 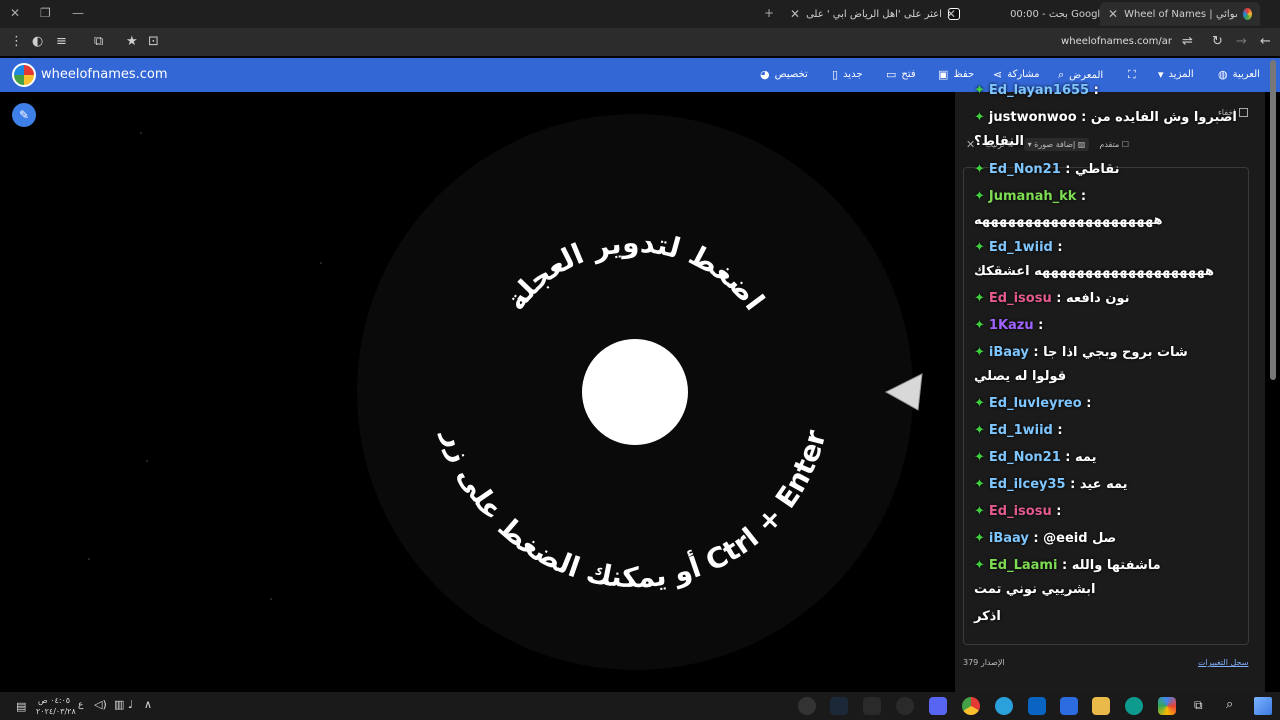 I want to click on customize-button: ◕ تخصيص, so click(x=784, y=74).